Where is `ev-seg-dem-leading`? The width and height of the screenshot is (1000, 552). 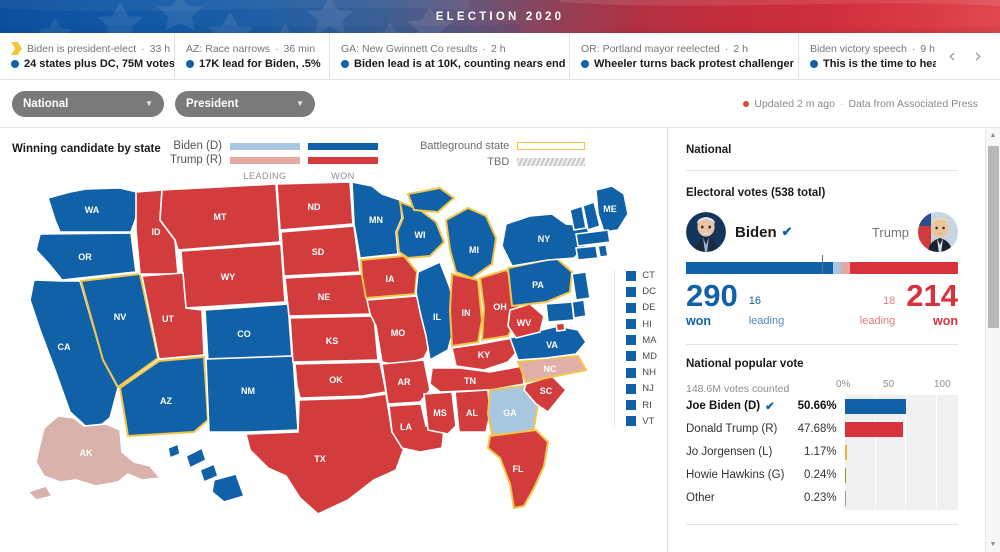
ev-seg-dem-leading is located at coordinates (836, 268).